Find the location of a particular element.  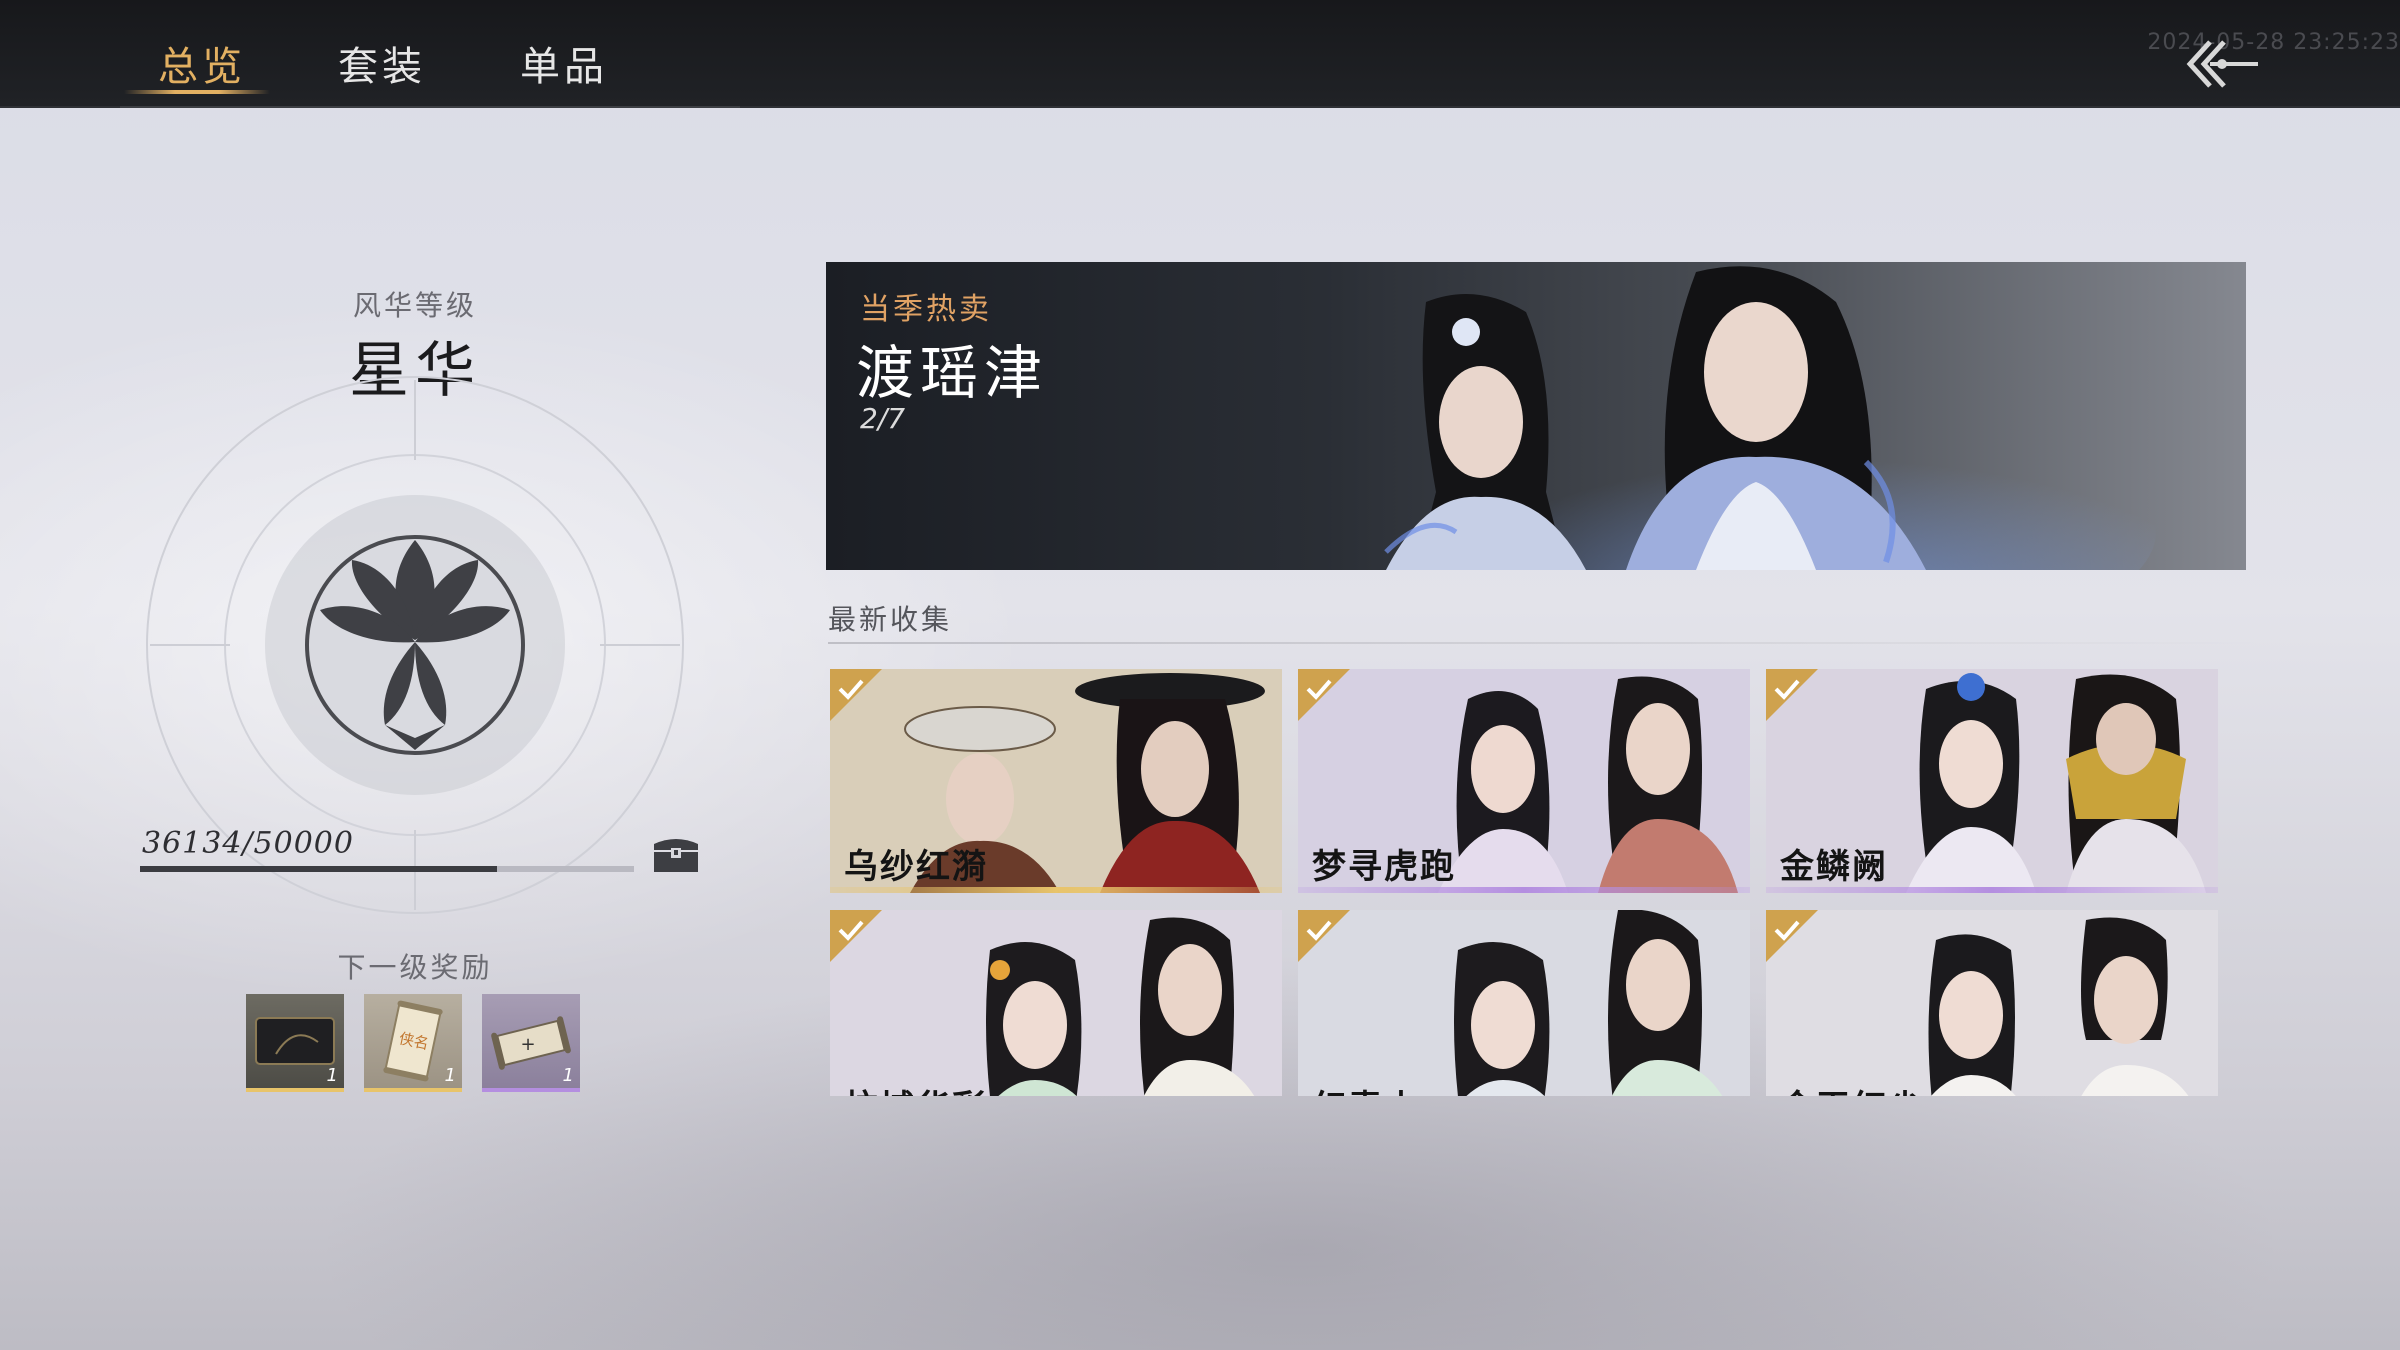

card-name: 幻青山 is located at coordinates (1366, 1088).